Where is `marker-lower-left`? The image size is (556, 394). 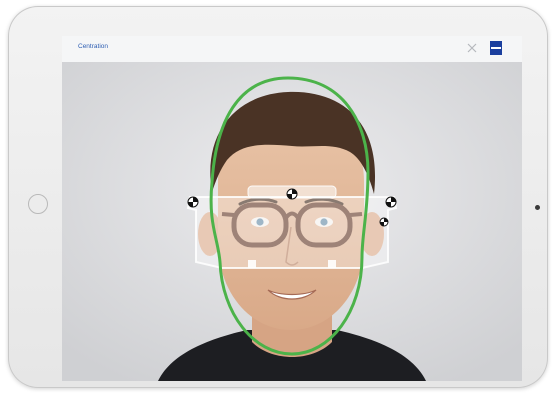 marker-lower-left is located at coordinates (252, 264).